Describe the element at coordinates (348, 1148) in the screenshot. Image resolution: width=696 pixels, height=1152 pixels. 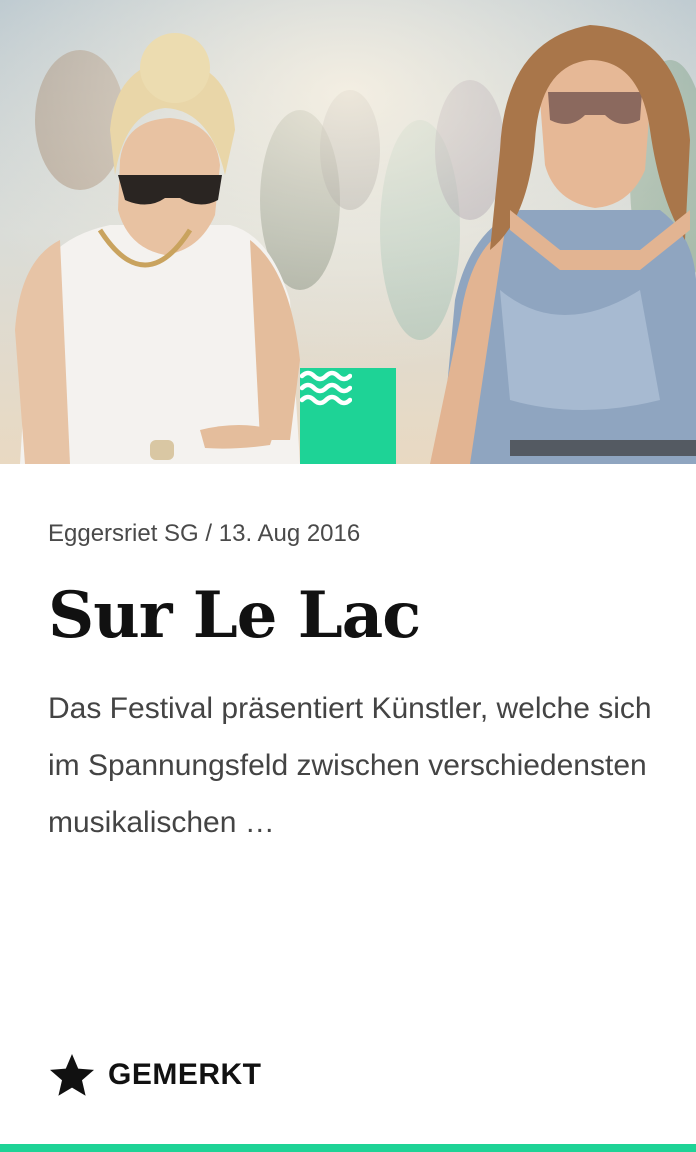
I see `accent-bar` at that location.